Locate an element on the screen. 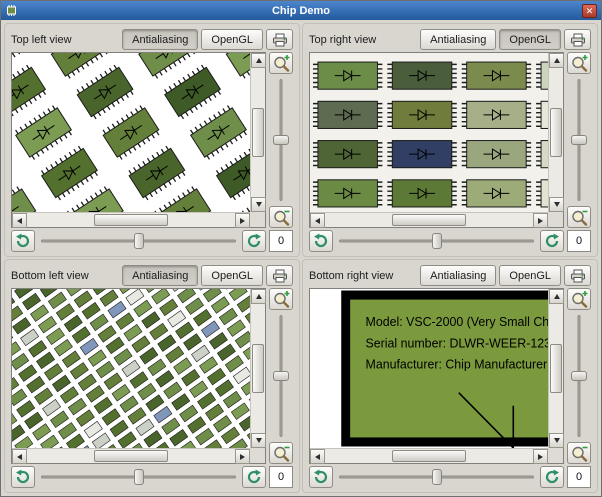  zoom-in-icon is located at coordinates (282, 299).